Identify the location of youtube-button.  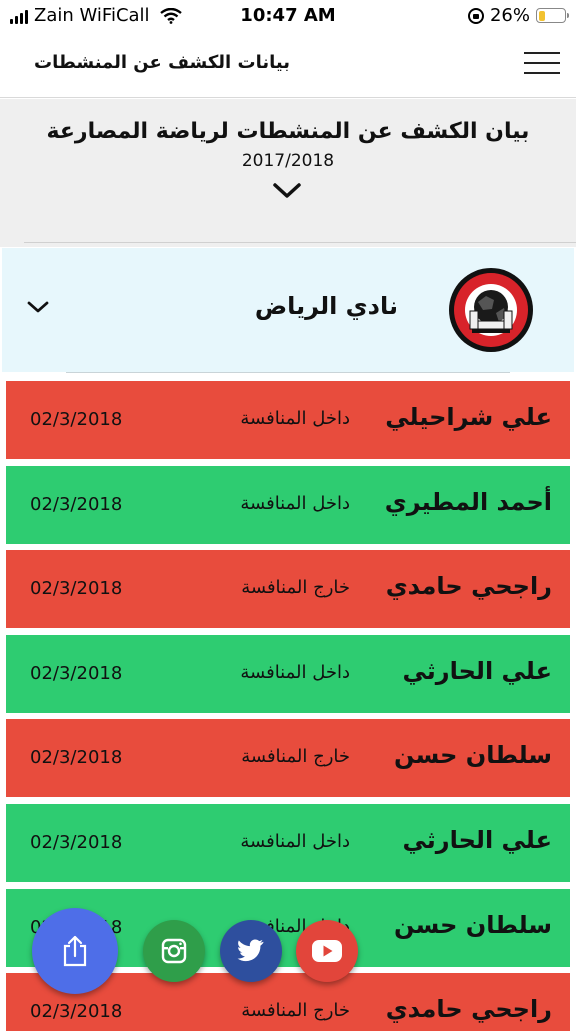
(327, 951).